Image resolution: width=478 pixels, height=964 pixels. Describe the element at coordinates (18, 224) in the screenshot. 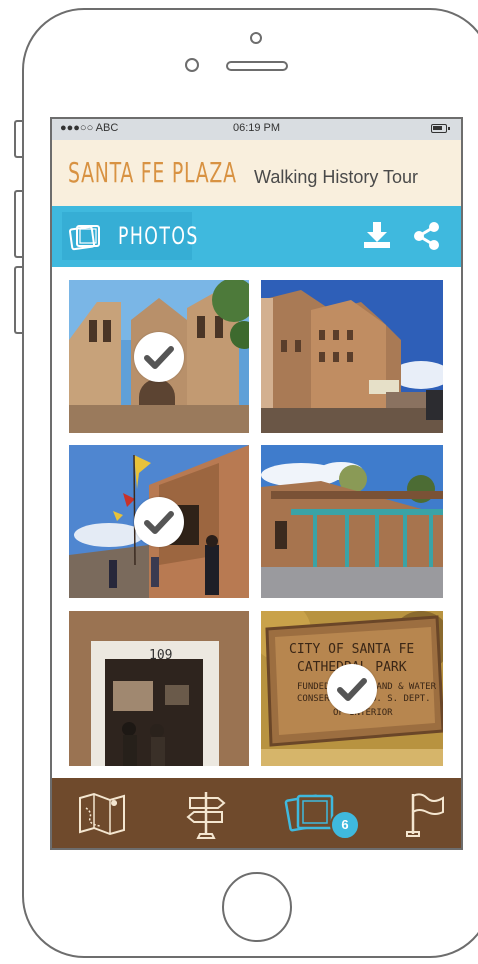

I see `volume-up-button` at that location.